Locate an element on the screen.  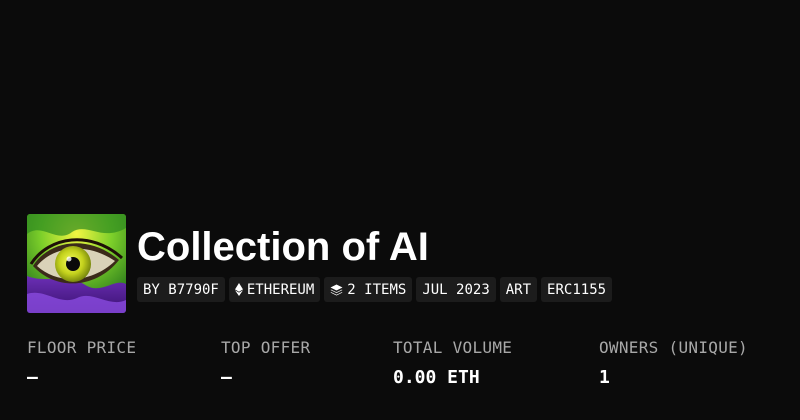
top-offer-stat: TOP OFFER — is located at coordinates (265, 363).